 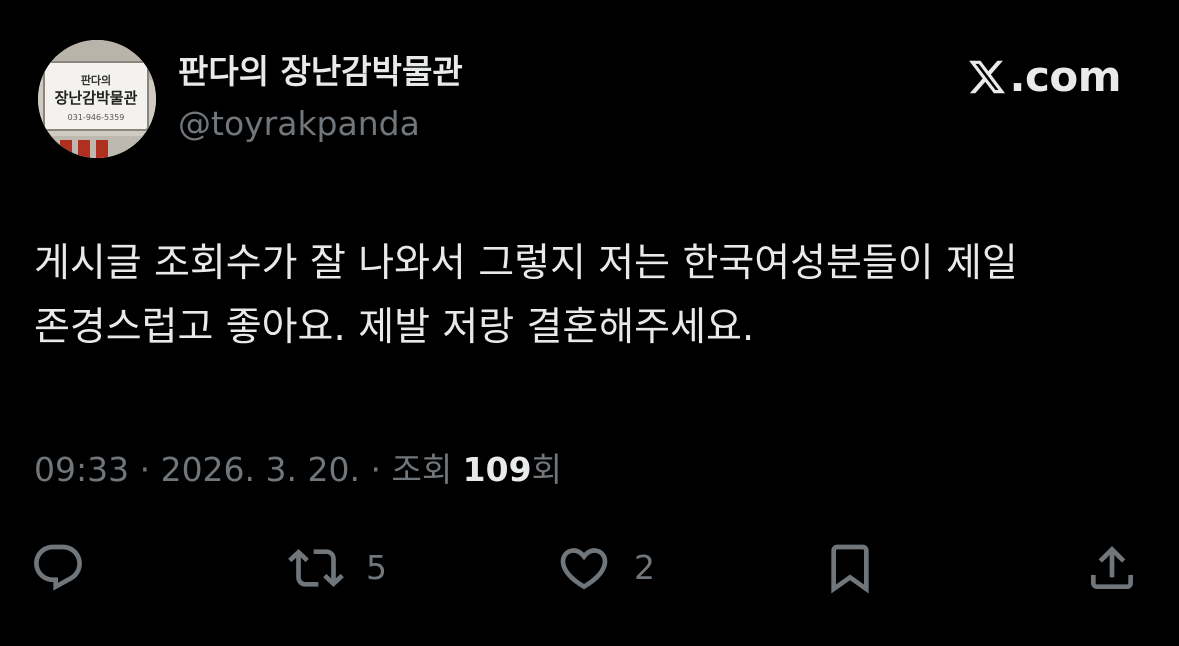 What do you see at coordinates (96, 80) in the screenshot?
I see `avatar-sign-line1: 판다의` at bounding box center [96, 80].